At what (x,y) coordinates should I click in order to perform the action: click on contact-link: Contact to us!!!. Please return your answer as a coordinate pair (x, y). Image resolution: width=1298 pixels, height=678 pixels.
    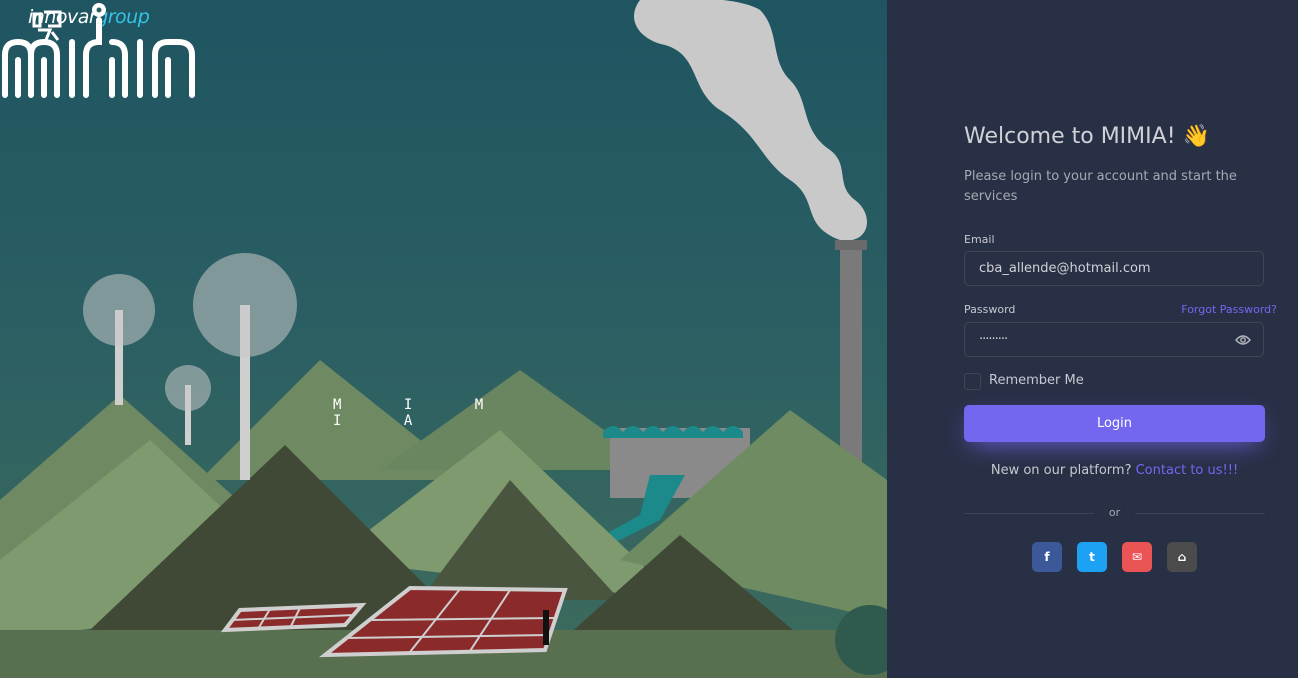
    Looking at the image, I should click on (1187, 470).